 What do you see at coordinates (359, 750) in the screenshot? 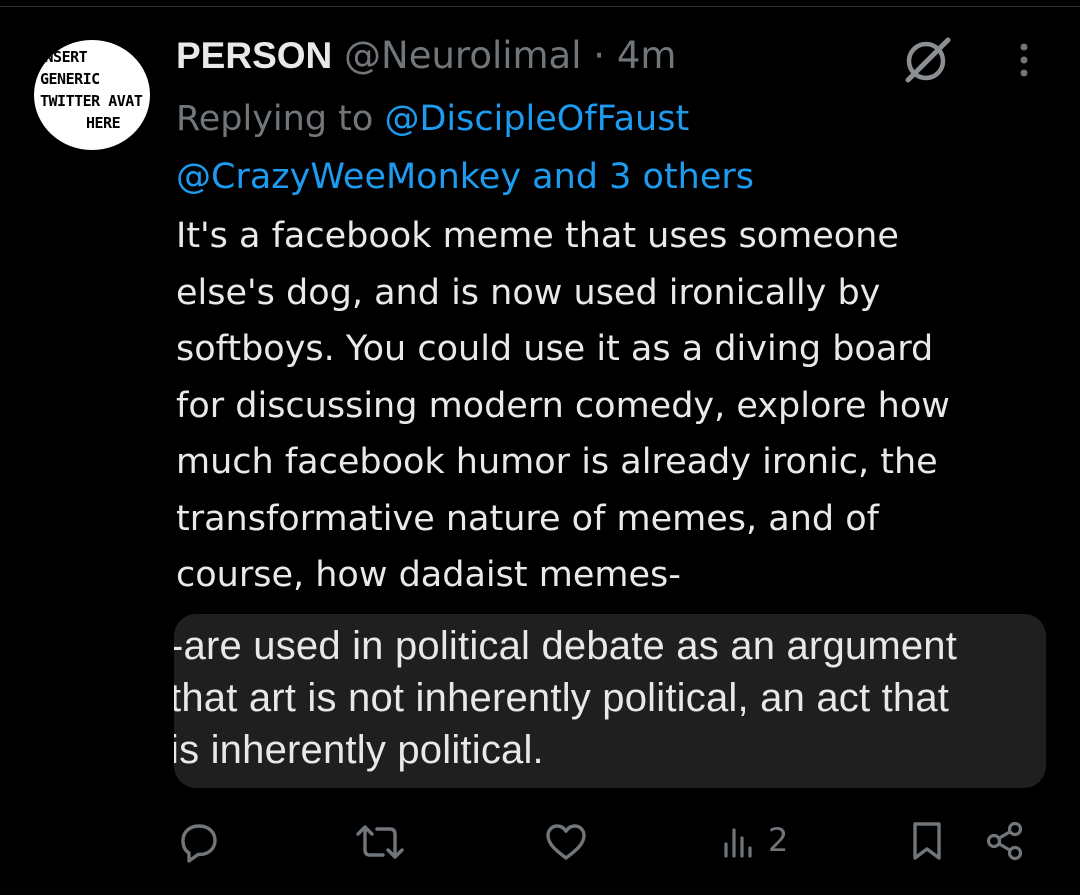
I see `pasted-text-line: is inherently political.` at bounding box center [359, 750].